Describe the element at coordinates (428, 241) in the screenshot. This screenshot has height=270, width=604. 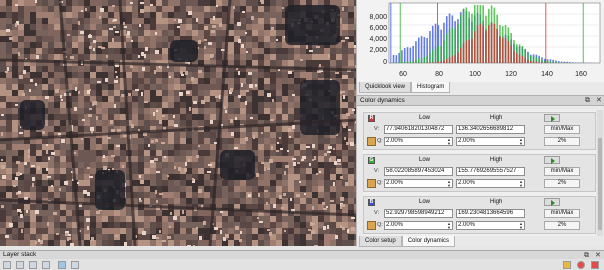
I see `tab-color-dynamics: Color dynamics` at that location.